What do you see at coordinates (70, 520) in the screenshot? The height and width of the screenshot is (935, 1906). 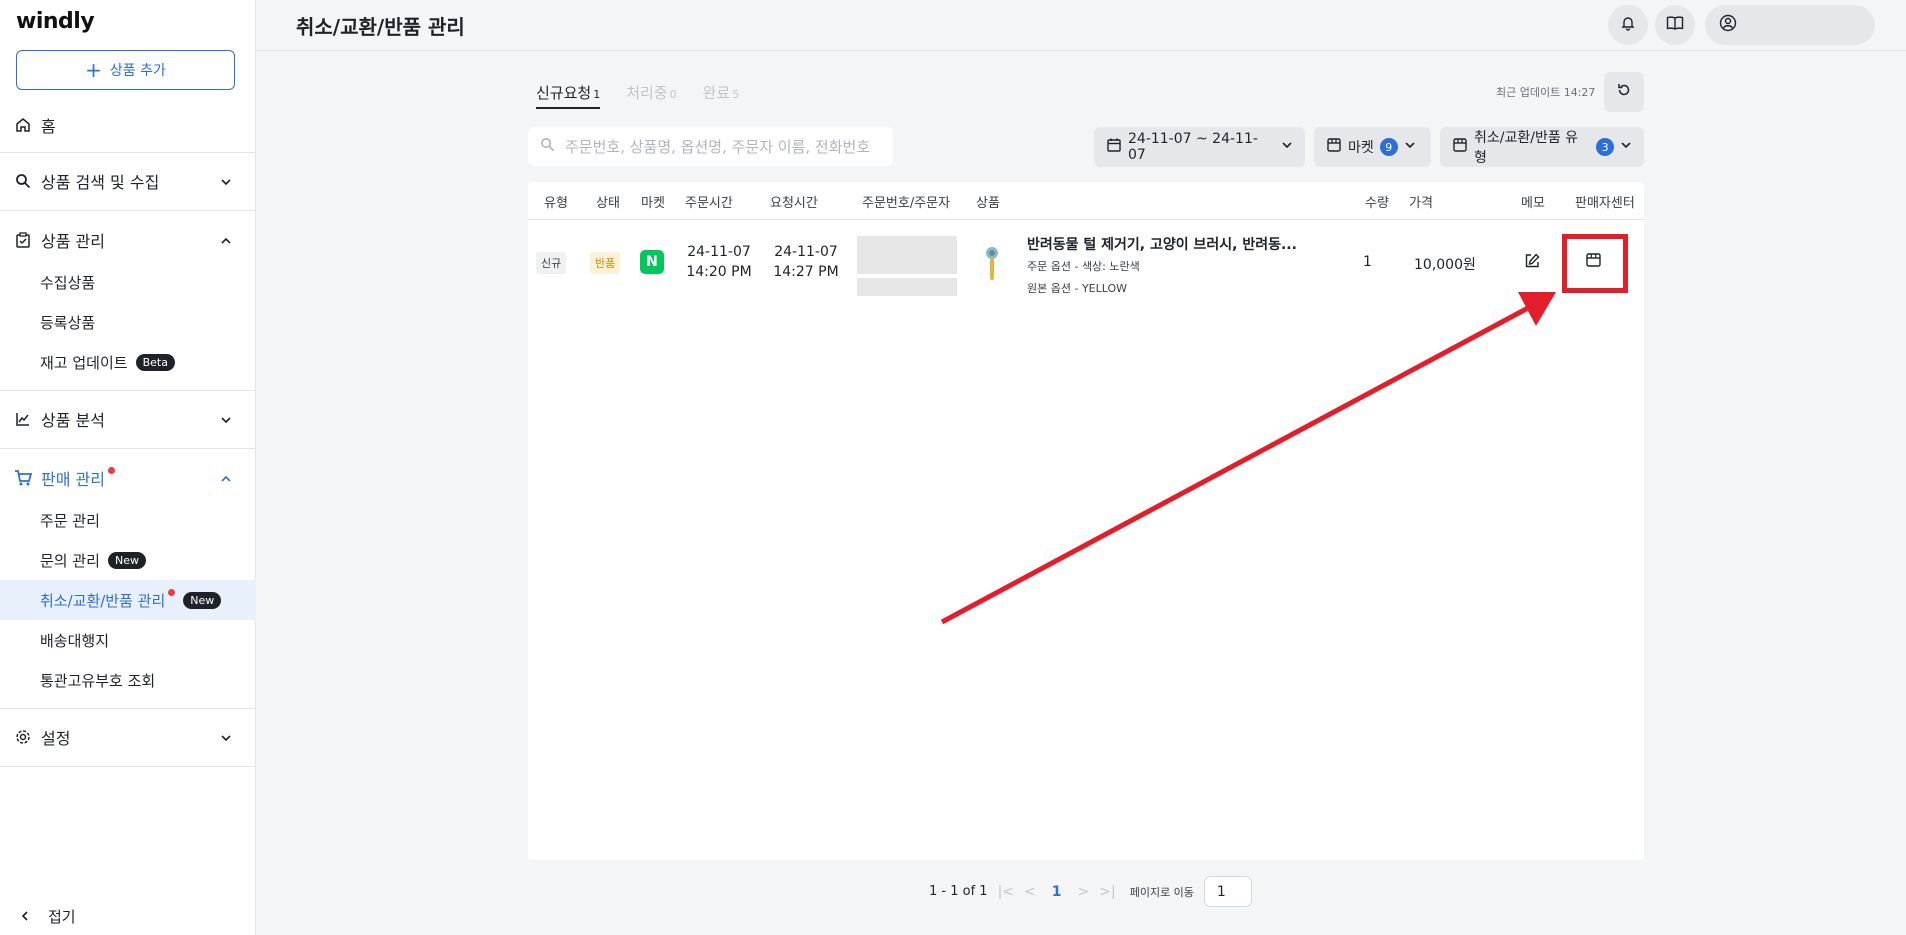 I see `sidebar-item-label: 주문 관리` at bounding box center [70, 520].